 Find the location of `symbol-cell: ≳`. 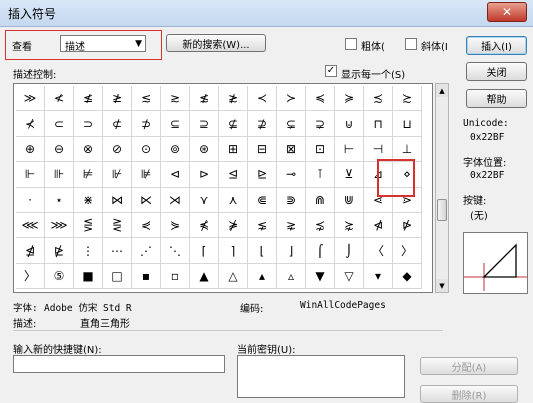

symbol-cell: ≳ is located at coordinates (175, 99).